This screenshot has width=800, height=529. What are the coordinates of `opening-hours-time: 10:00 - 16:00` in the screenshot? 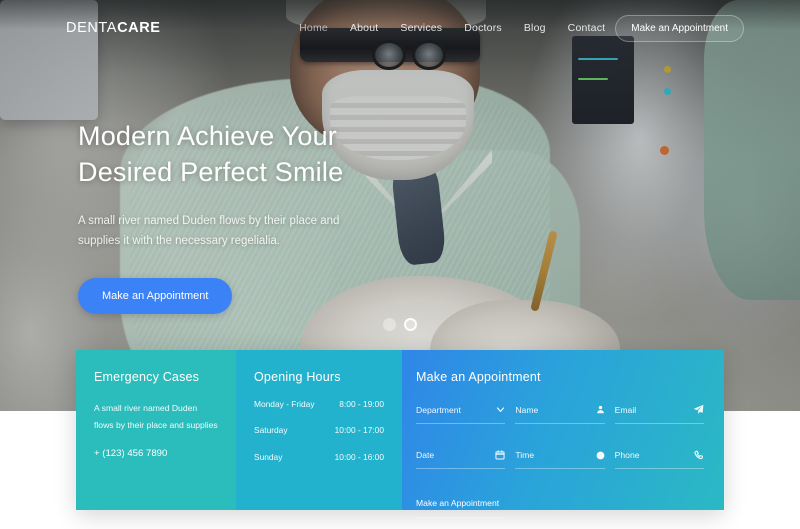 It's located at (359, 456).